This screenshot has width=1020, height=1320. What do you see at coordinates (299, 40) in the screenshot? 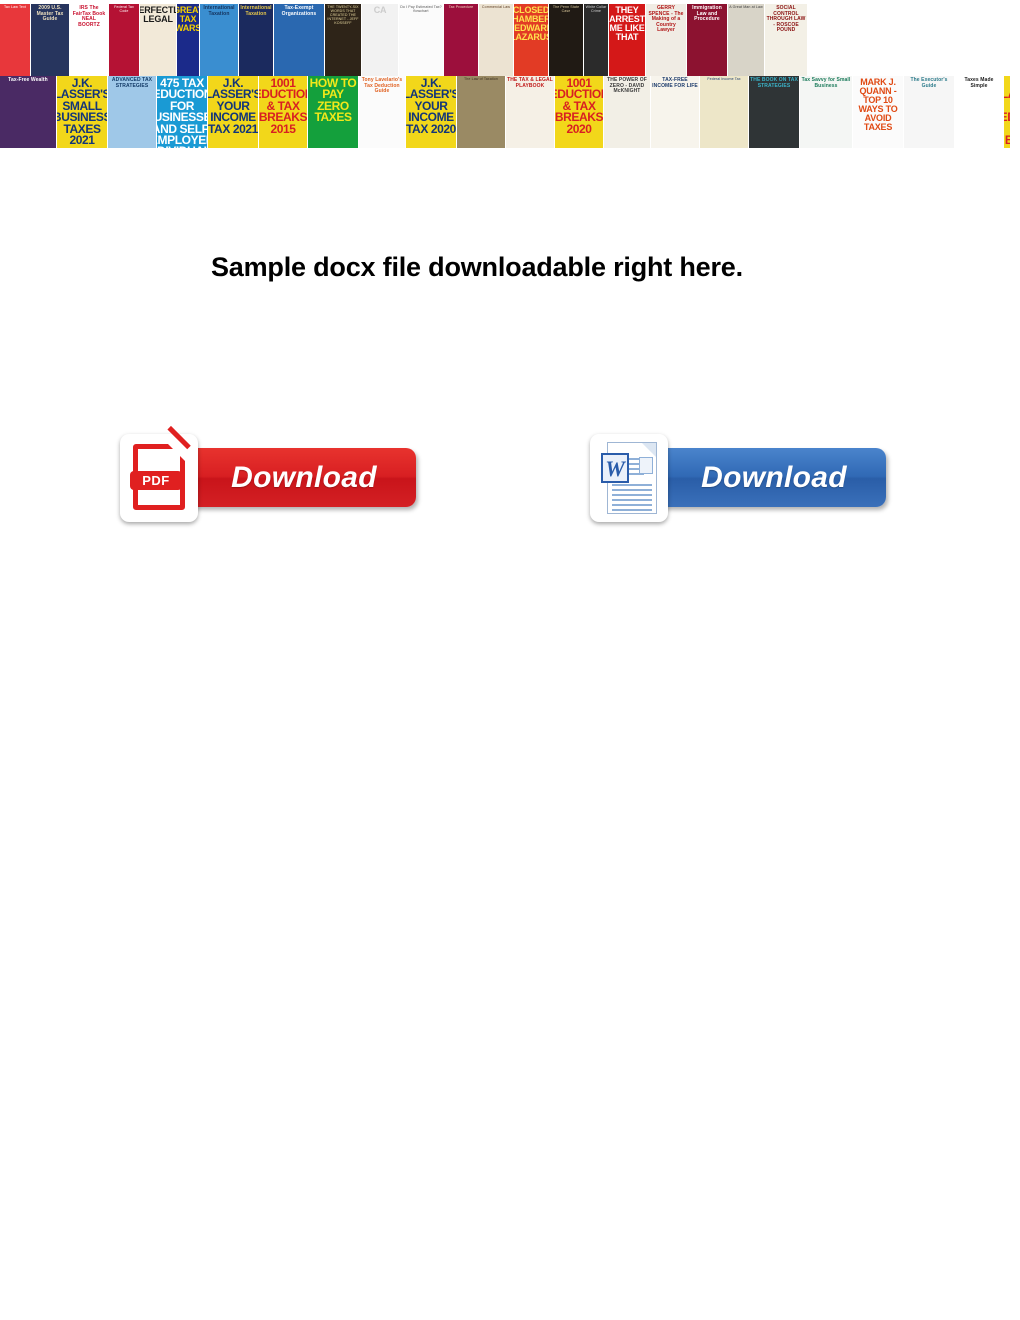
I see `book-cover: Tax-Exempt Organizations` at bounding box center [299, 40].